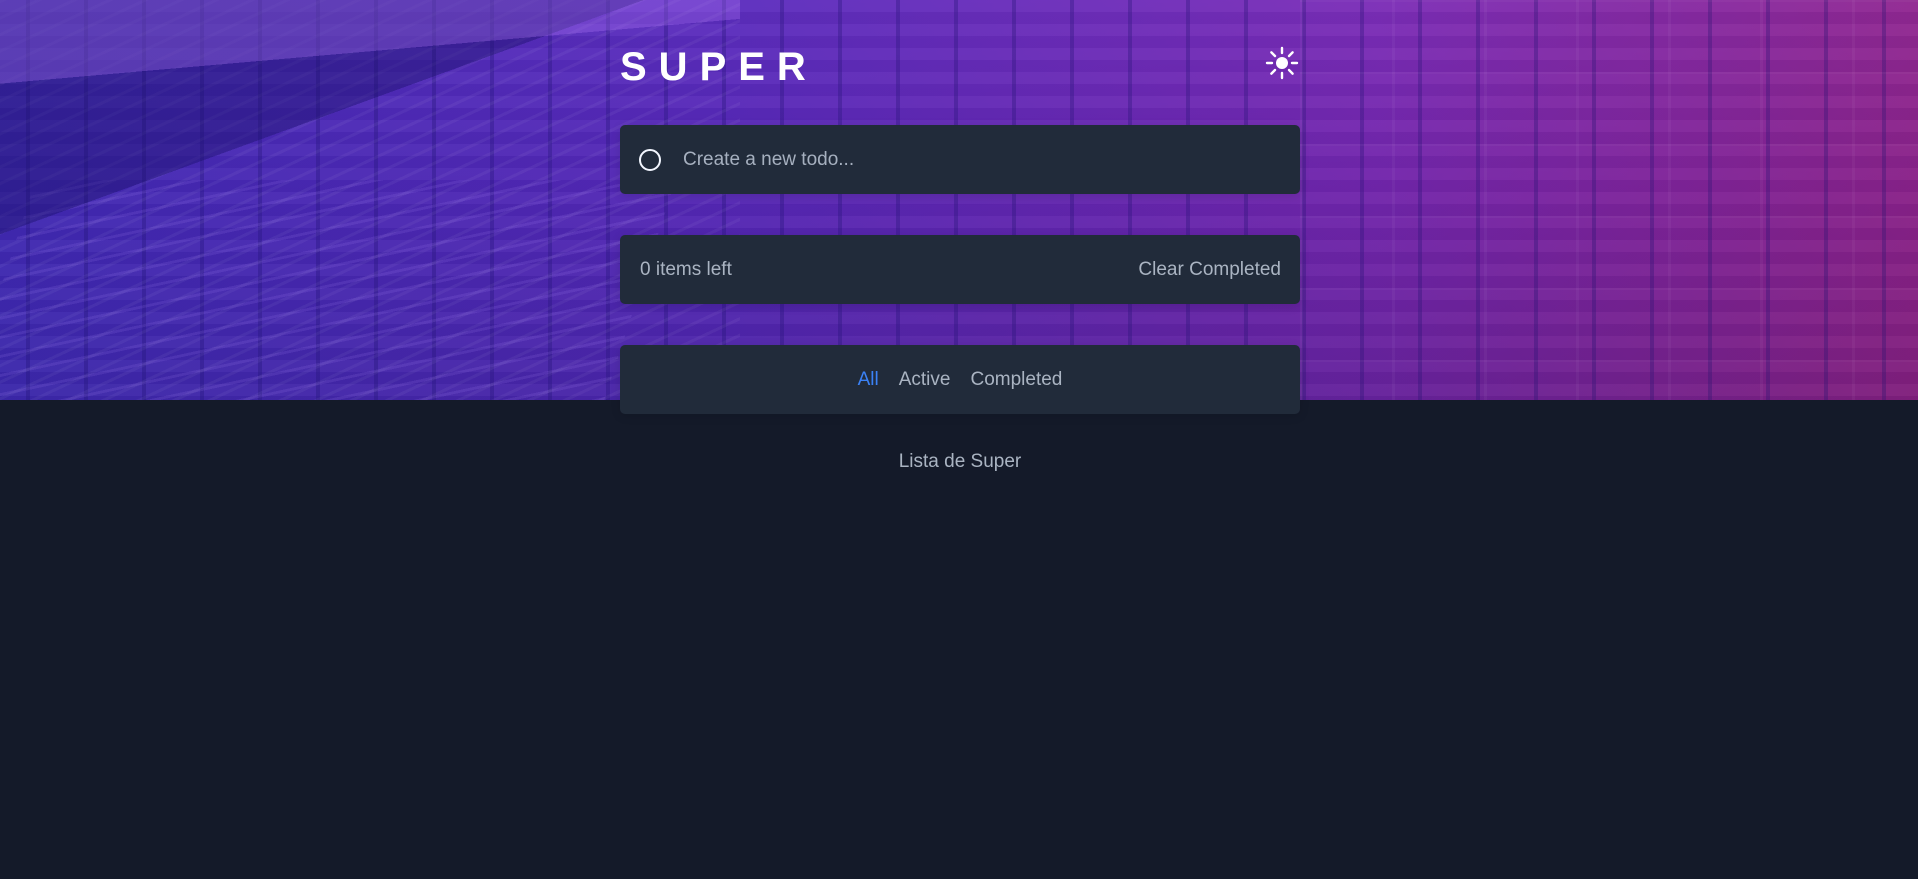  I want to click on walkway-texture, so click(338, 290).